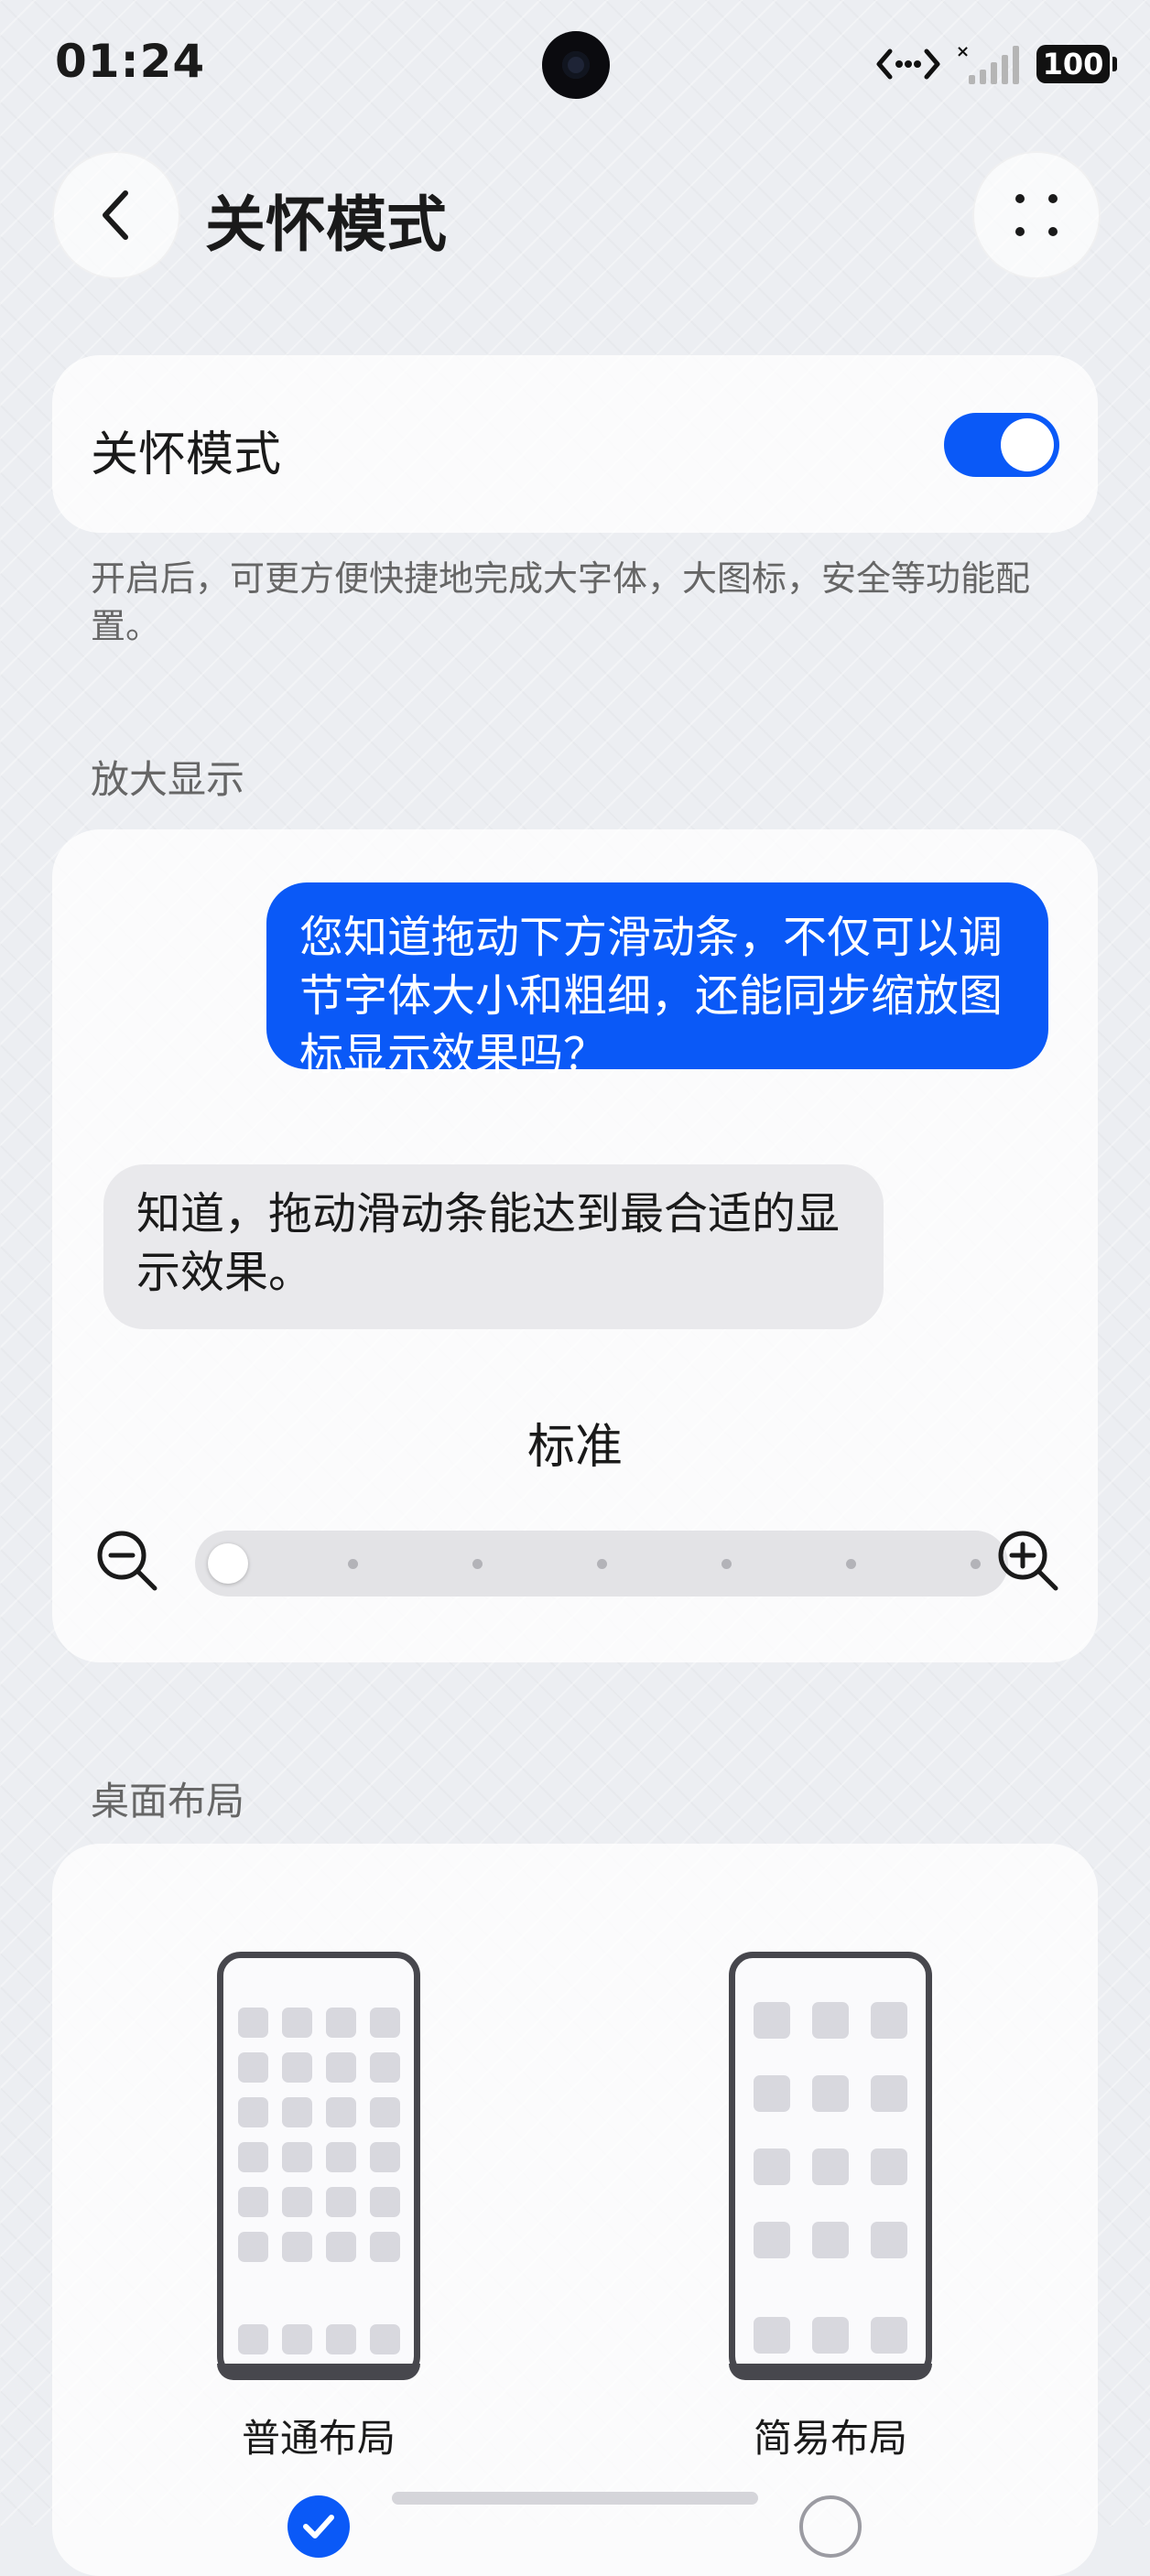 This screenshot has width=1150, height=2576. What do you see at coordinates (1029, 1562) in the screenshot?
I see `zoom-in-icon` at bounding box center [1029, 1562].